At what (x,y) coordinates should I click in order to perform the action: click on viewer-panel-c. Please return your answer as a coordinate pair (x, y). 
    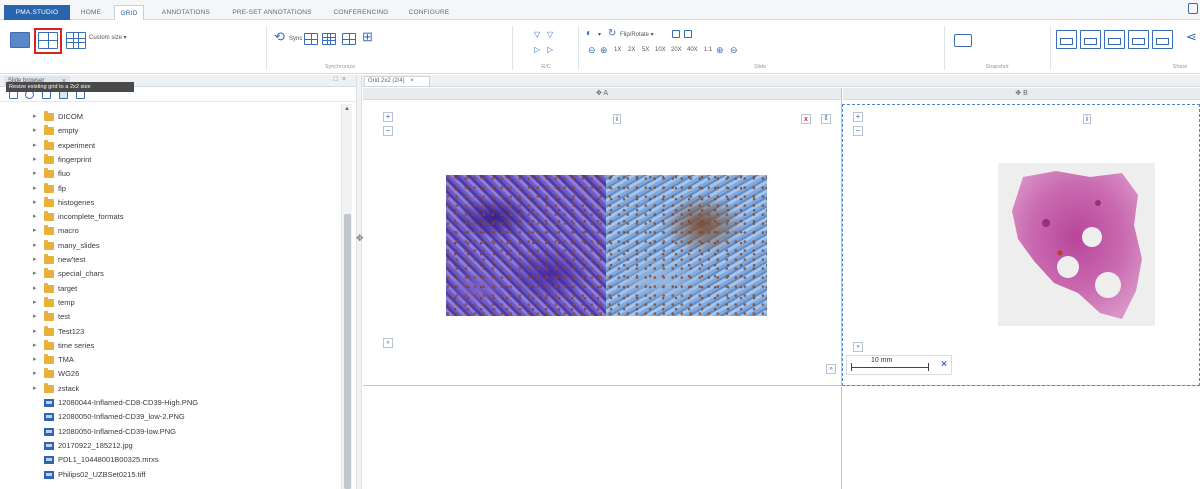
    Looking at the image, I should click on (602, 438).